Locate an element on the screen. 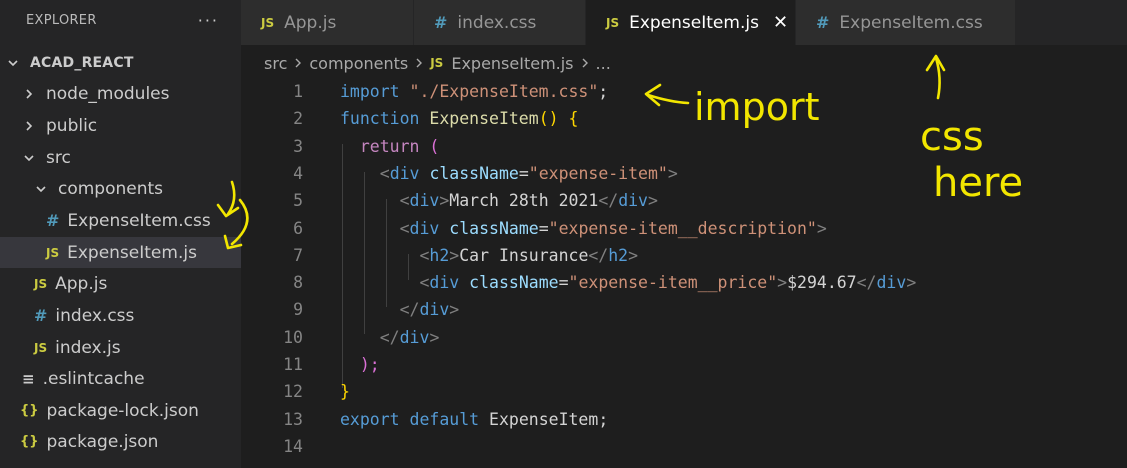 This screenshot has width=1127, height=468. code-line: 14 is located at coordinates (684, 446).